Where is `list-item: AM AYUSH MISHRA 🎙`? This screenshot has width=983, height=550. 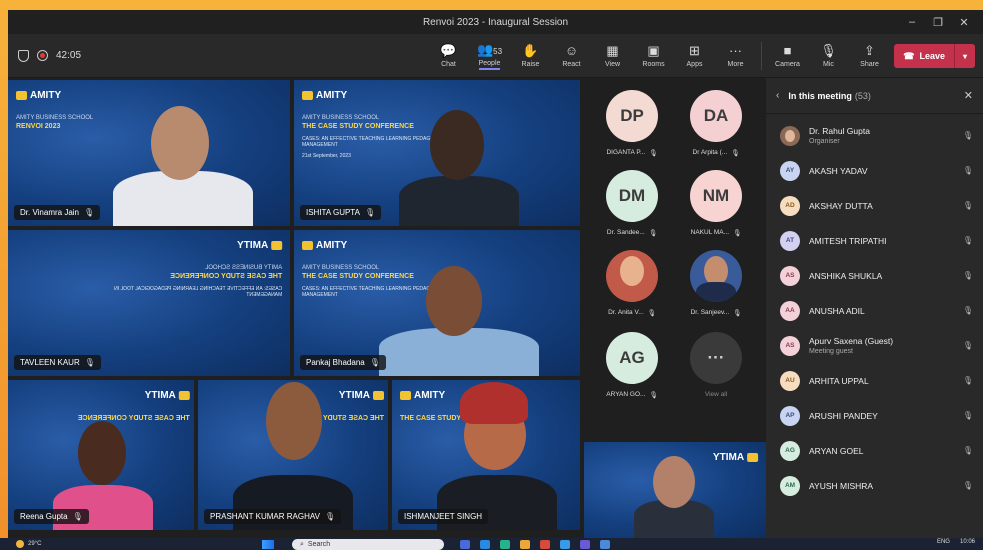
list-item: AM AYUSH MISHRA 🎙 is located at coordinates (874, 485).